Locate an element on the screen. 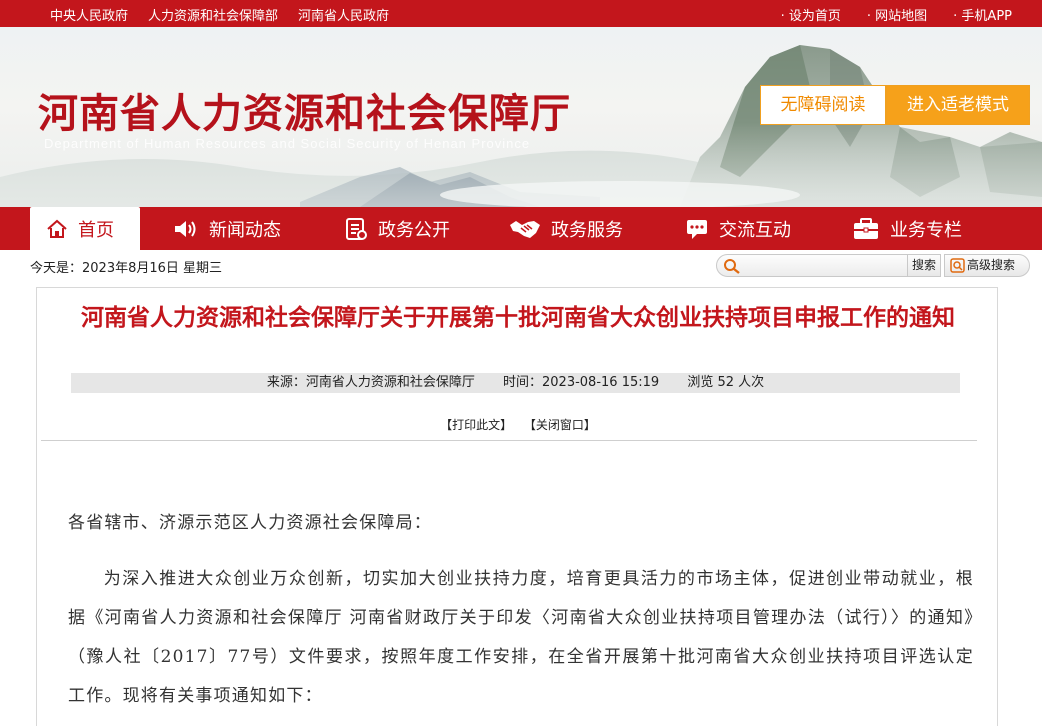 The image size is (1042, 726). article-source: 来源：河南省人力资源和社会保障厅 is located at coordinates (370, 382).